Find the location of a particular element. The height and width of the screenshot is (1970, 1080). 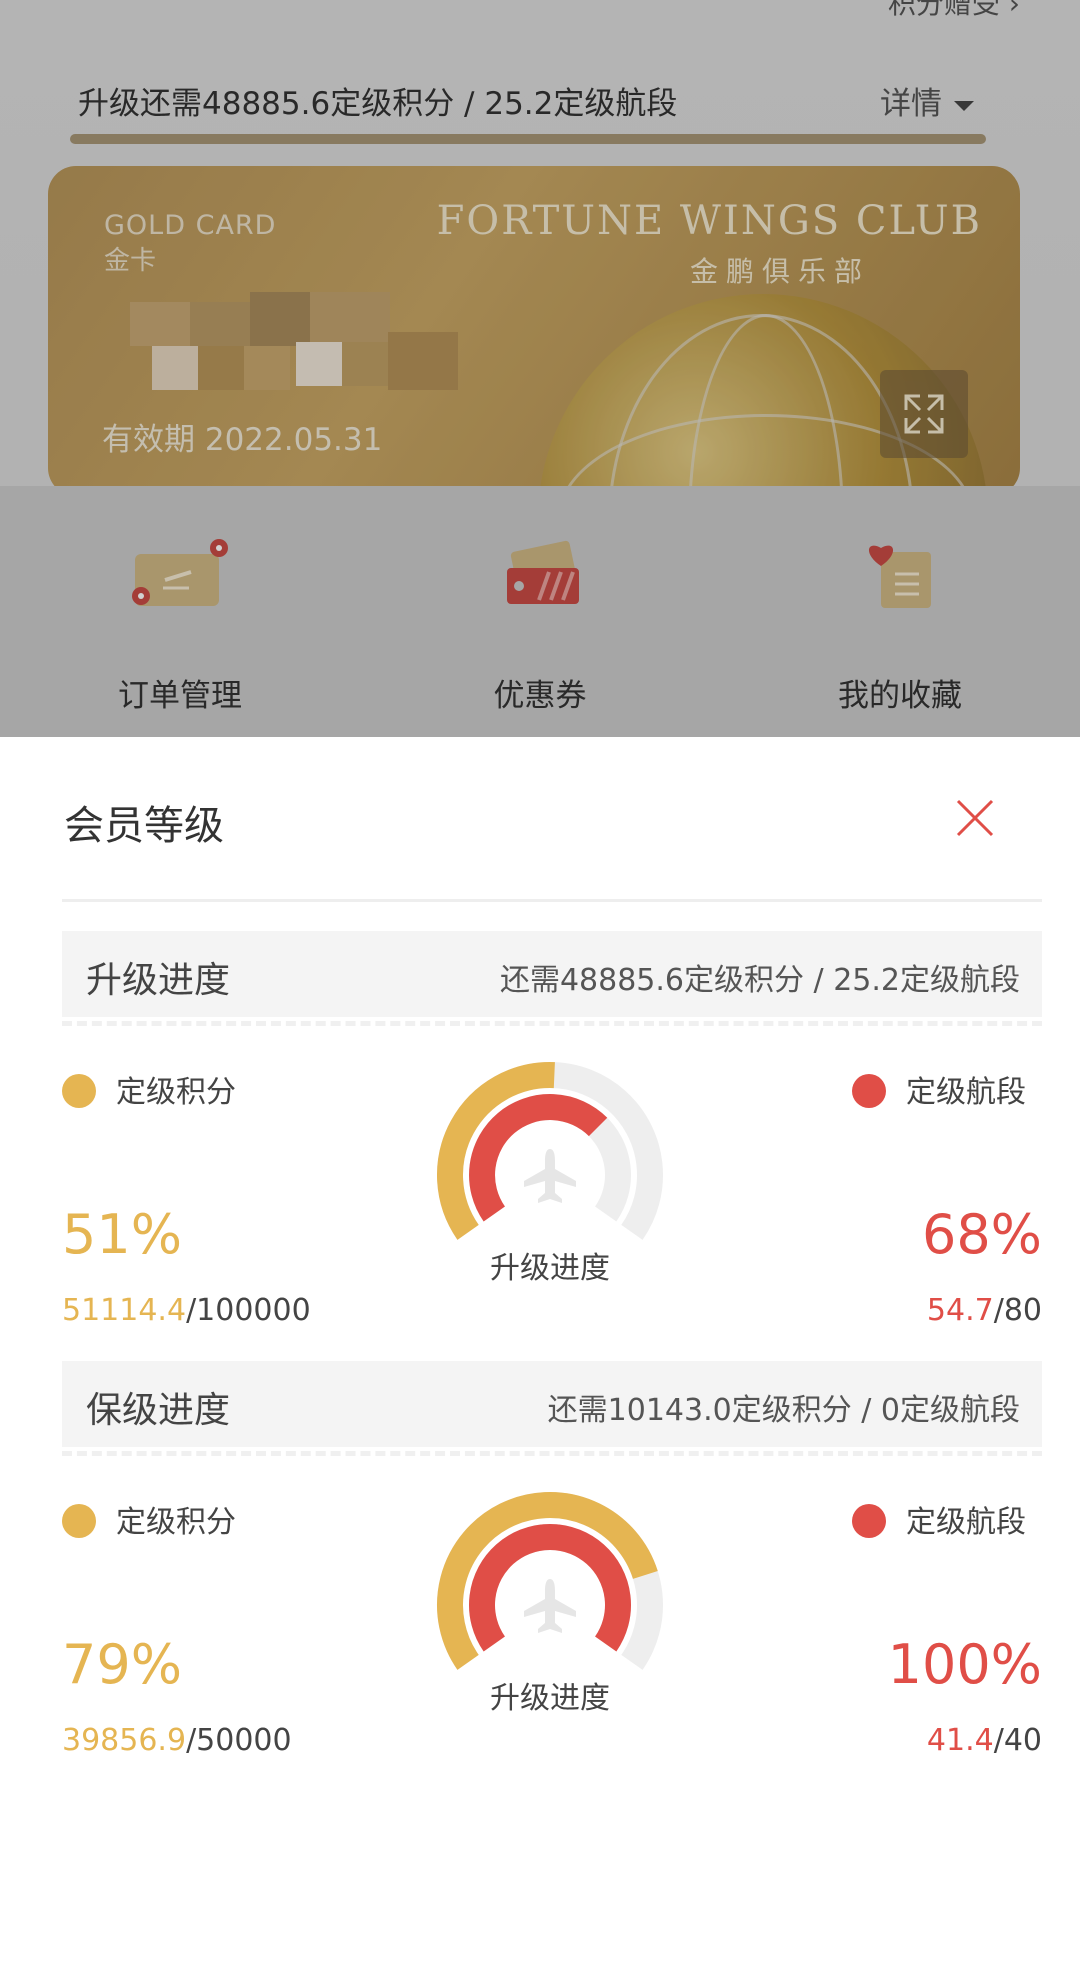

upgrade-summary-row: 升级还需48885.6定级积分 / 25.2定级航段 详情 is located at coordinates (530, 100).